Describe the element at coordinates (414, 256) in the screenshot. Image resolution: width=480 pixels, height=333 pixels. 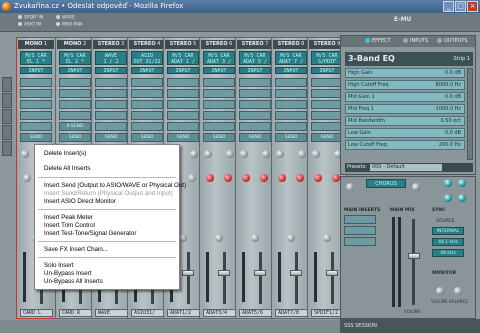
I see `main-volume-fader` at that location.